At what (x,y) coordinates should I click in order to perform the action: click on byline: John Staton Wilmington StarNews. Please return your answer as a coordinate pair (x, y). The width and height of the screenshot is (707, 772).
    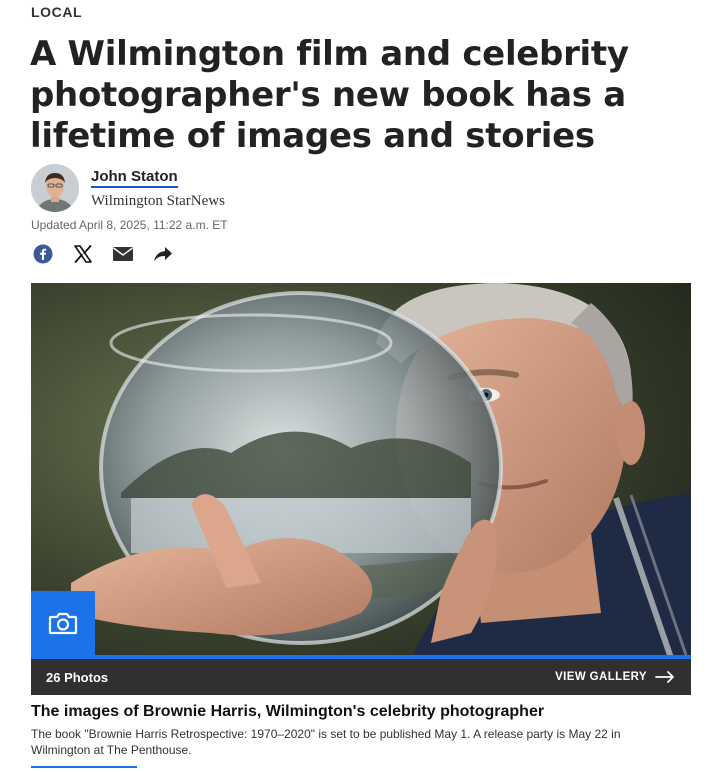
    Looking at the image, I should click on (128, 188).